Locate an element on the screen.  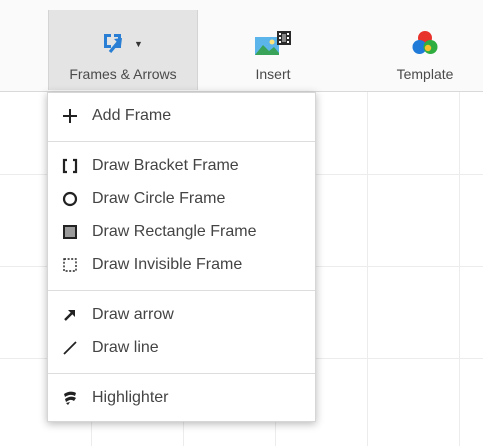
menu-item-label: Draw Invisible Frame is located at coordinates (167, 264).